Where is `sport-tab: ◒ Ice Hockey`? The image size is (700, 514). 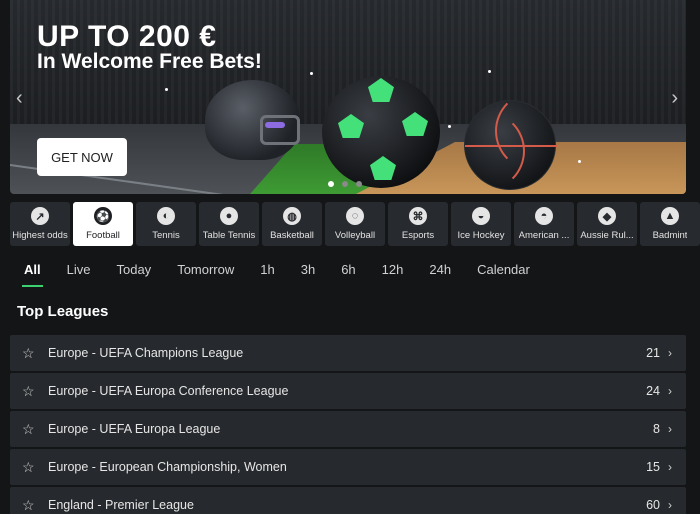
sport-tab: ◒ Ice Hockey is located at coordinates (481, 224).